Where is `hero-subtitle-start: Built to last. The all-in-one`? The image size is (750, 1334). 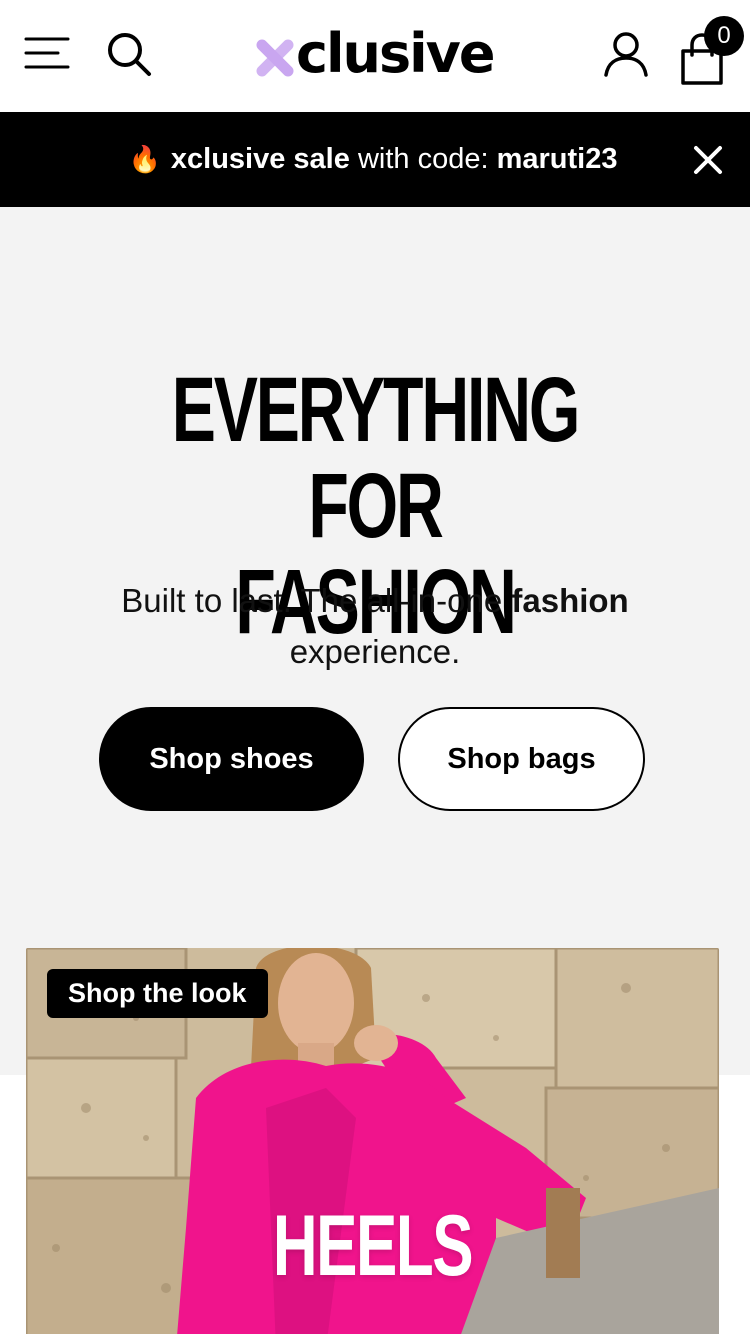
hero-subtitle-start: Built to last. The all-in-one is located at coordinates (312, 600).